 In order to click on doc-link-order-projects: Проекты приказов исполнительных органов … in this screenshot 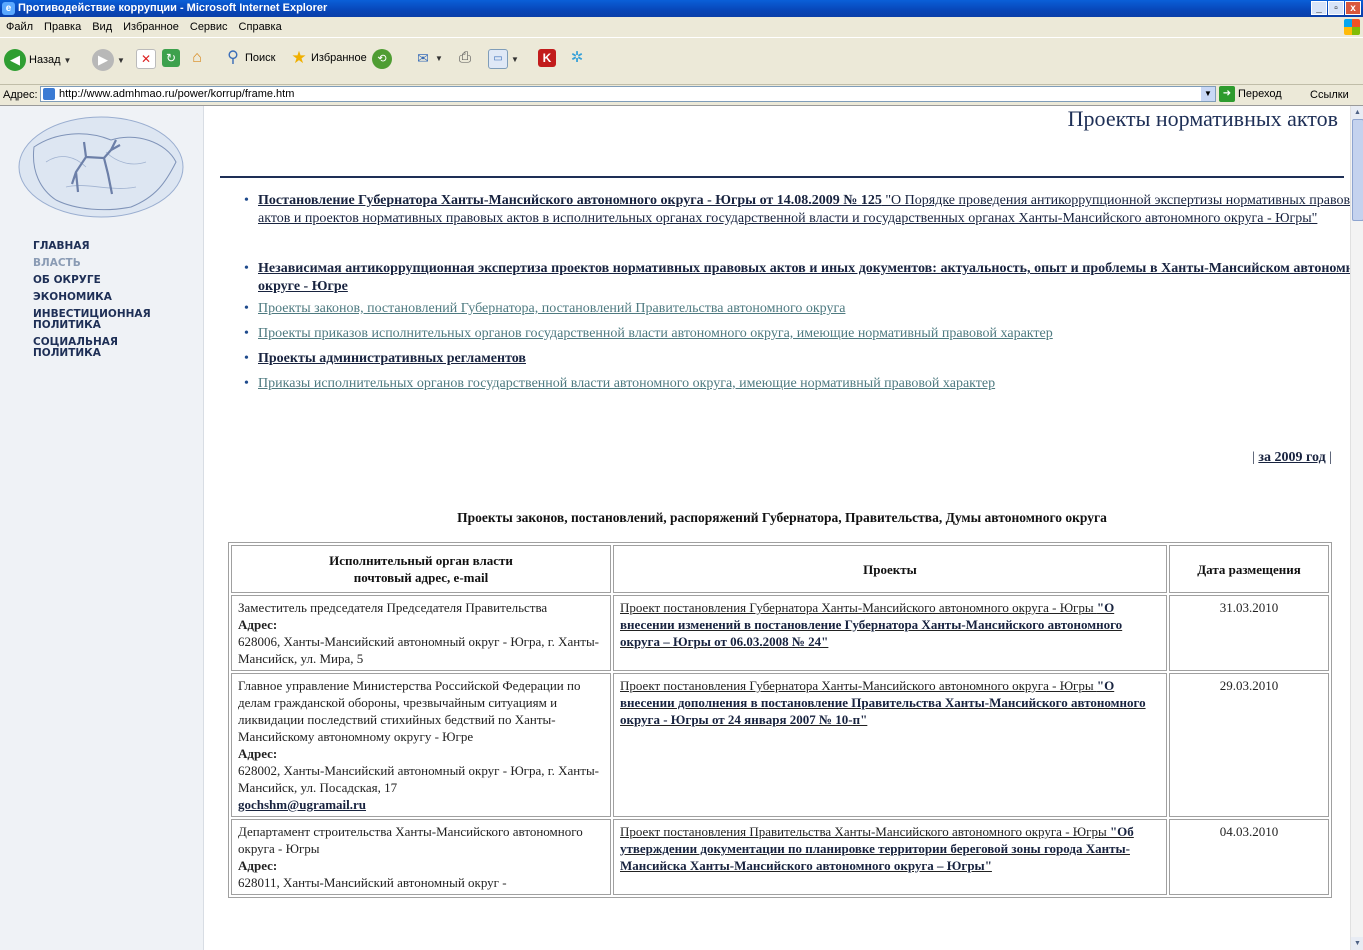, I will do `click(655, 333)`.